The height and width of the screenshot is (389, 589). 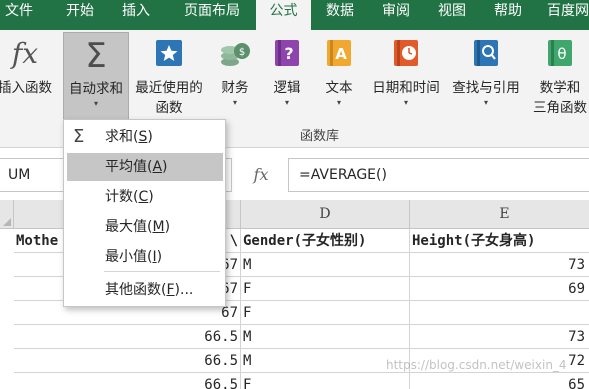 I want to click on insert-function-button: fx 插入函数, so click(x=28, y=64).